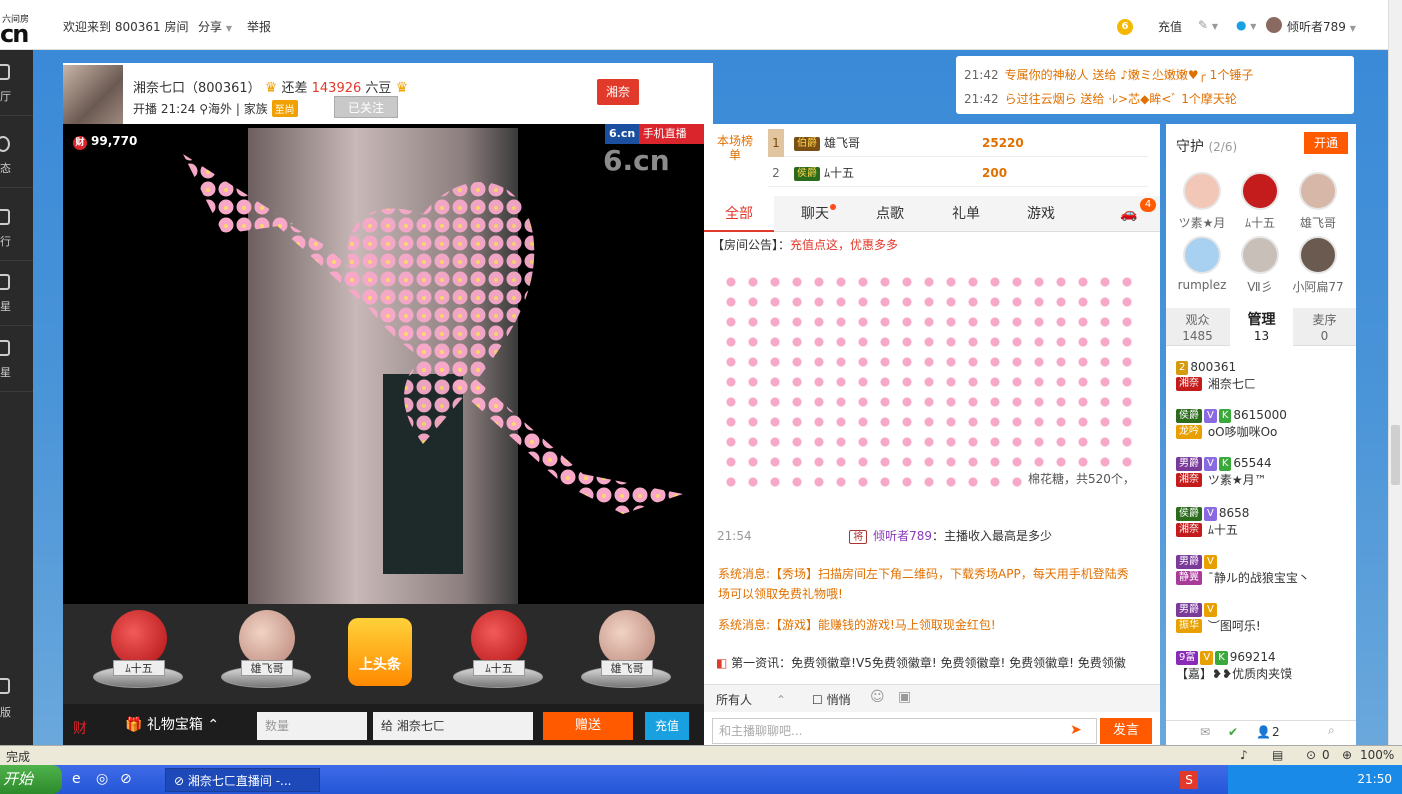  Describe the element at coordinates (1246, 25) in the screenshot. I see `status-icon: ● ▼` at that location.